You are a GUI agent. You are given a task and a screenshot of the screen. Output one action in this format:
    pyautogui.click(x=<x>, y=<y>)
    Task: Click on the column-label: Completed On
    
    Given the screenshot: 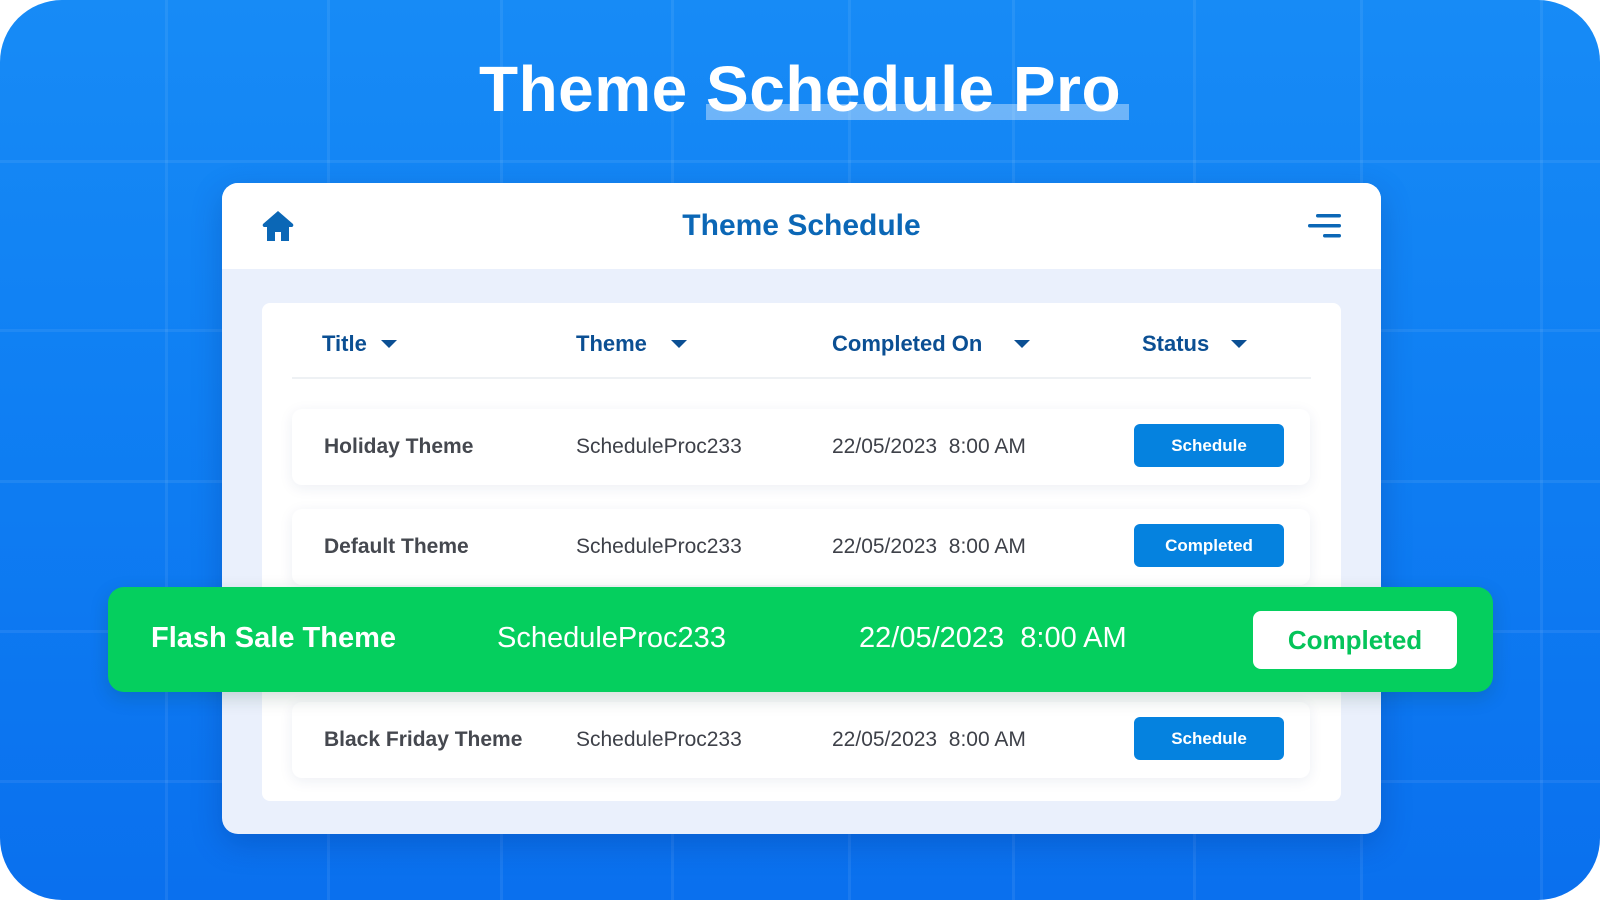 What is the action you would take?
    pyautogui.click(x=907, y=343)
    